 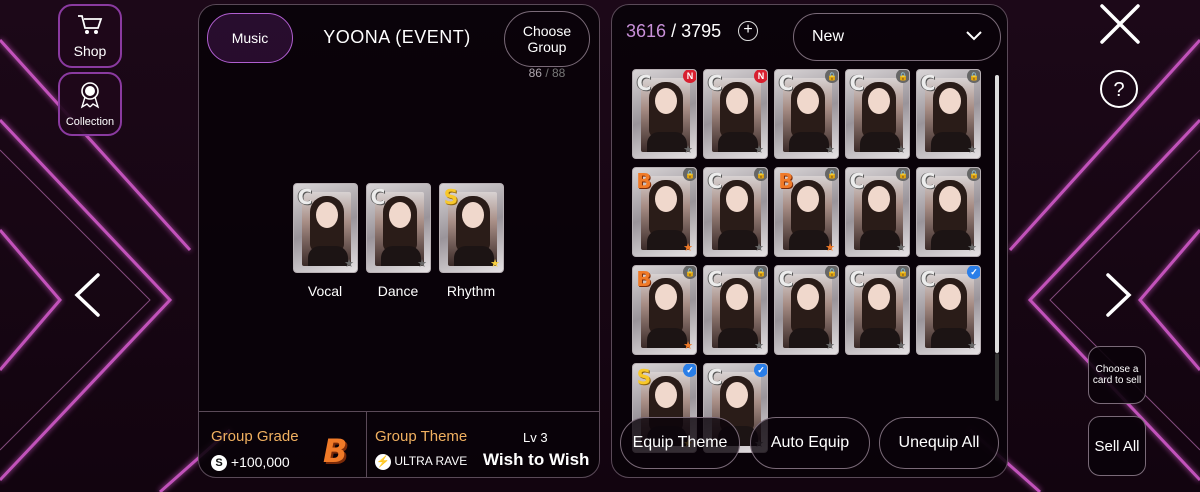 I want to click on group-grade-label: Group Grade, so click(x=255, y=436).